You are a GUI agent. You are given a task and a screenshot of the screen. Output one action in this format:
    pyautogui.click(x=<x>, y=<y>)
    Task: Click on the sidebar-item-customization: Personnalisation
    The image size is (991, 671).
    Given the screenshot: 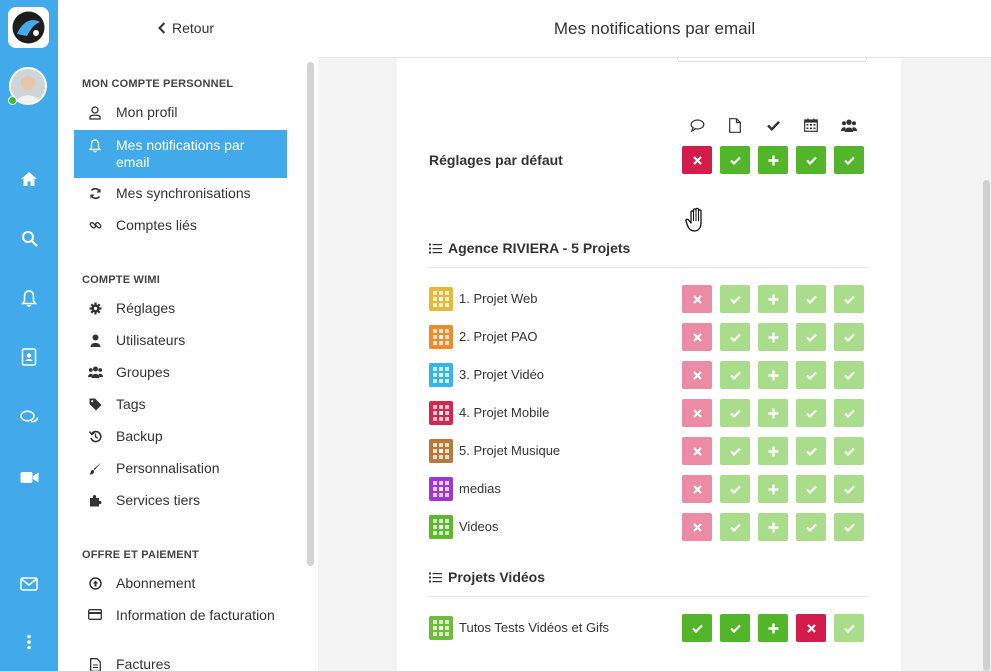 What is the action you would take?
    pyautogui.click(x=180, y=468)
    